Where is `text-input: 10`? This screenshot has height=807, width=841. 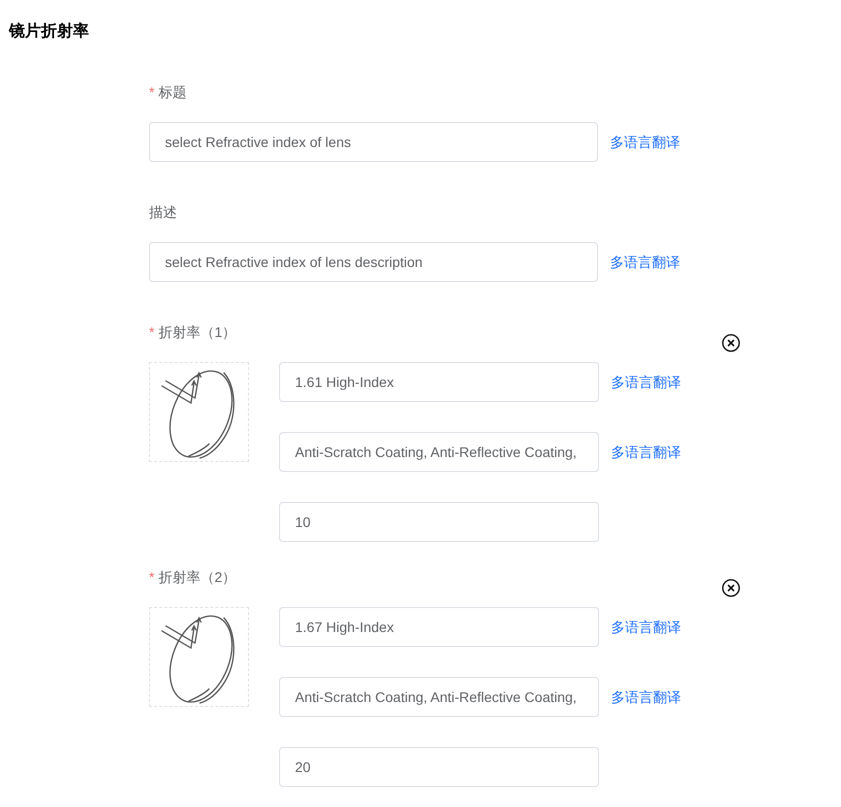 text-input: 10 is located at coordinates (439, 522).